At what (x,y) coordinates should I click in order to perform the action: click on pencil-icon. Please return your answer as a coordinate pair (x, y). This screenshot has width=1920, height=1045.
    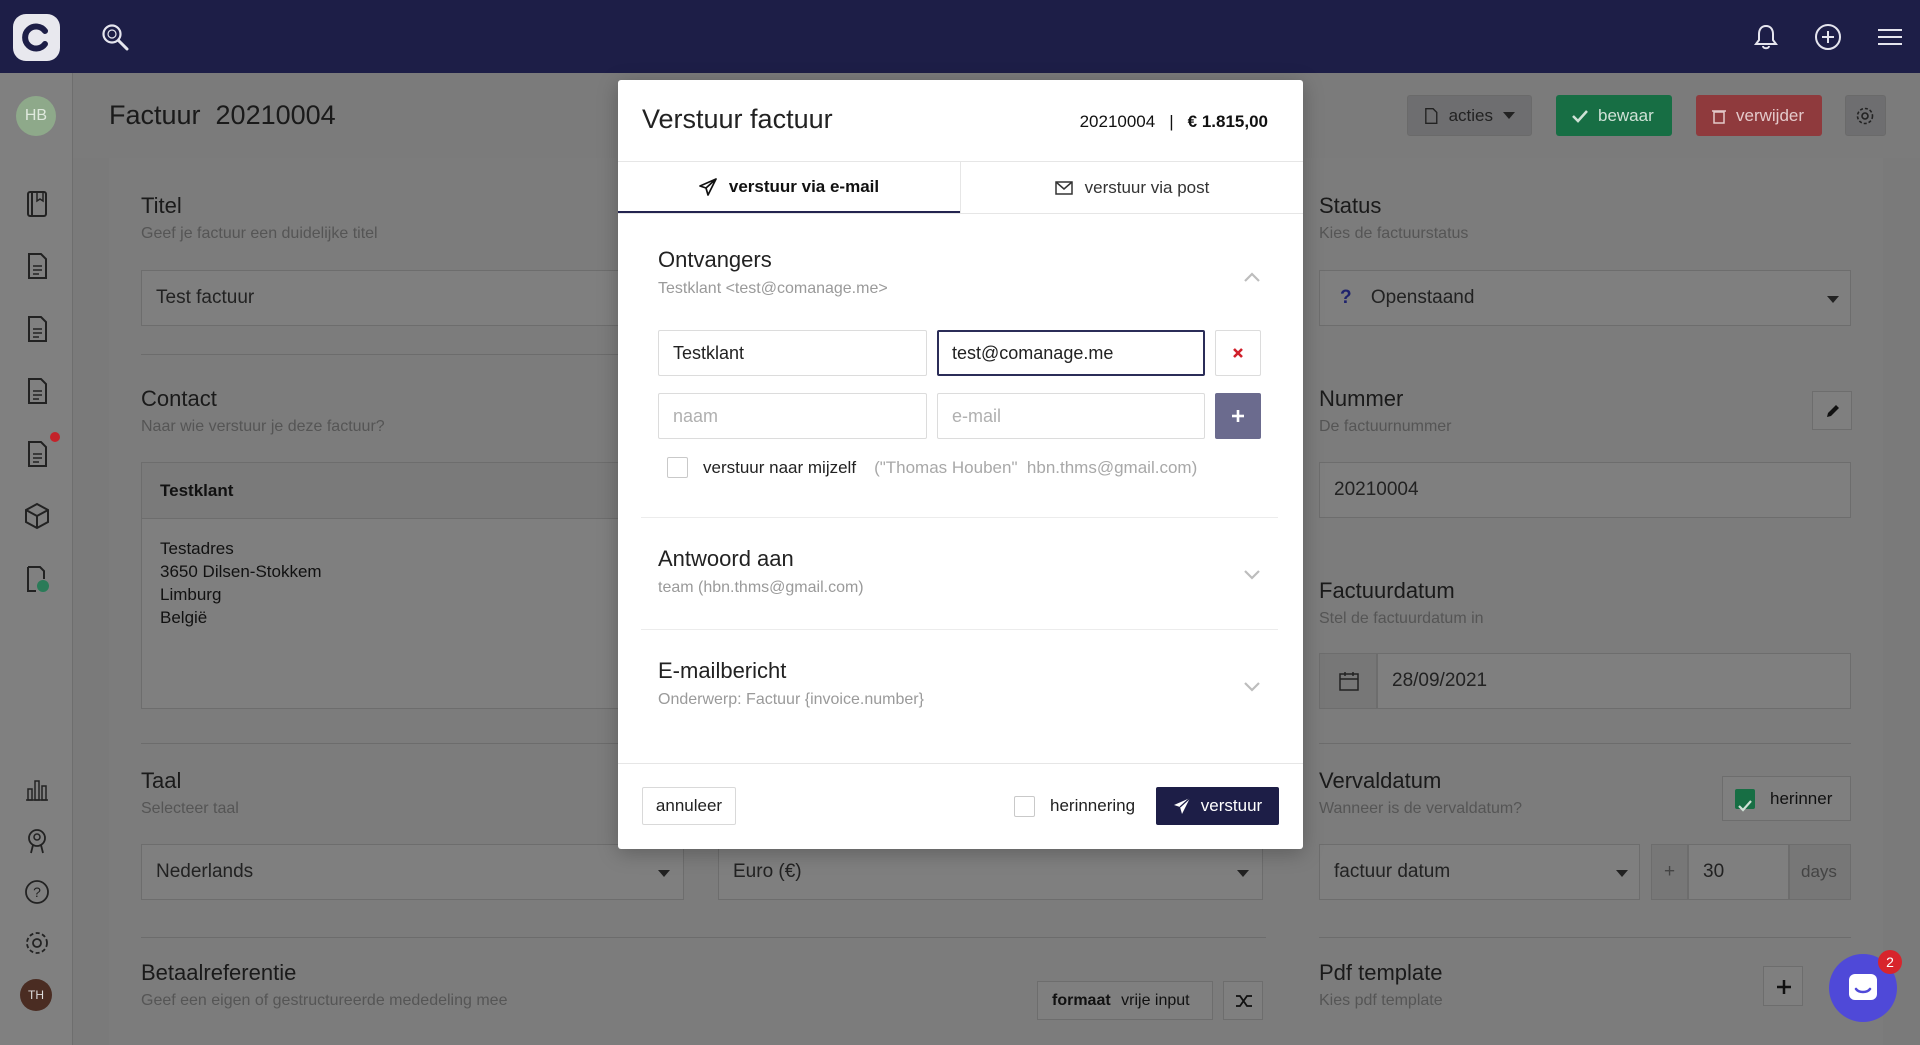
    Looking at the image, I should click on (1833, 411).